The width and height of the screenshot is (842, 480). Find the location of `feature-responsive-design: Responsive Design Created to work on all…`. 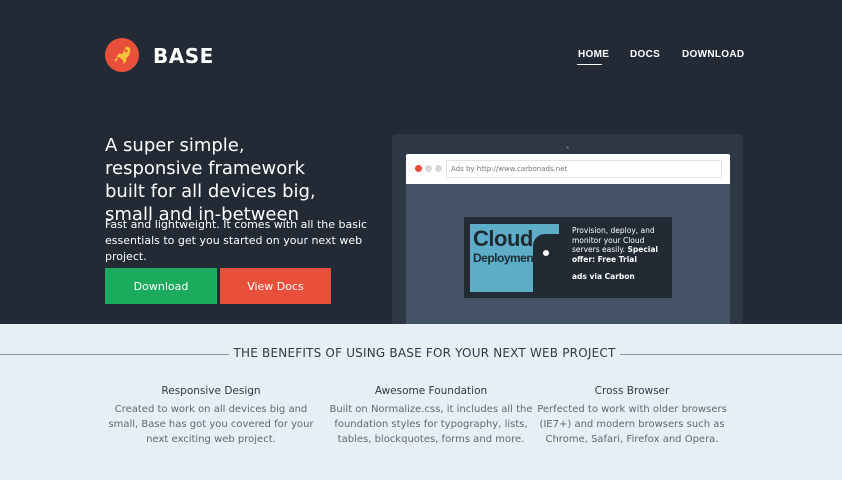

feature-responsive-design: Responsive Design Created to work on all… is located at coordinates (211, 416).